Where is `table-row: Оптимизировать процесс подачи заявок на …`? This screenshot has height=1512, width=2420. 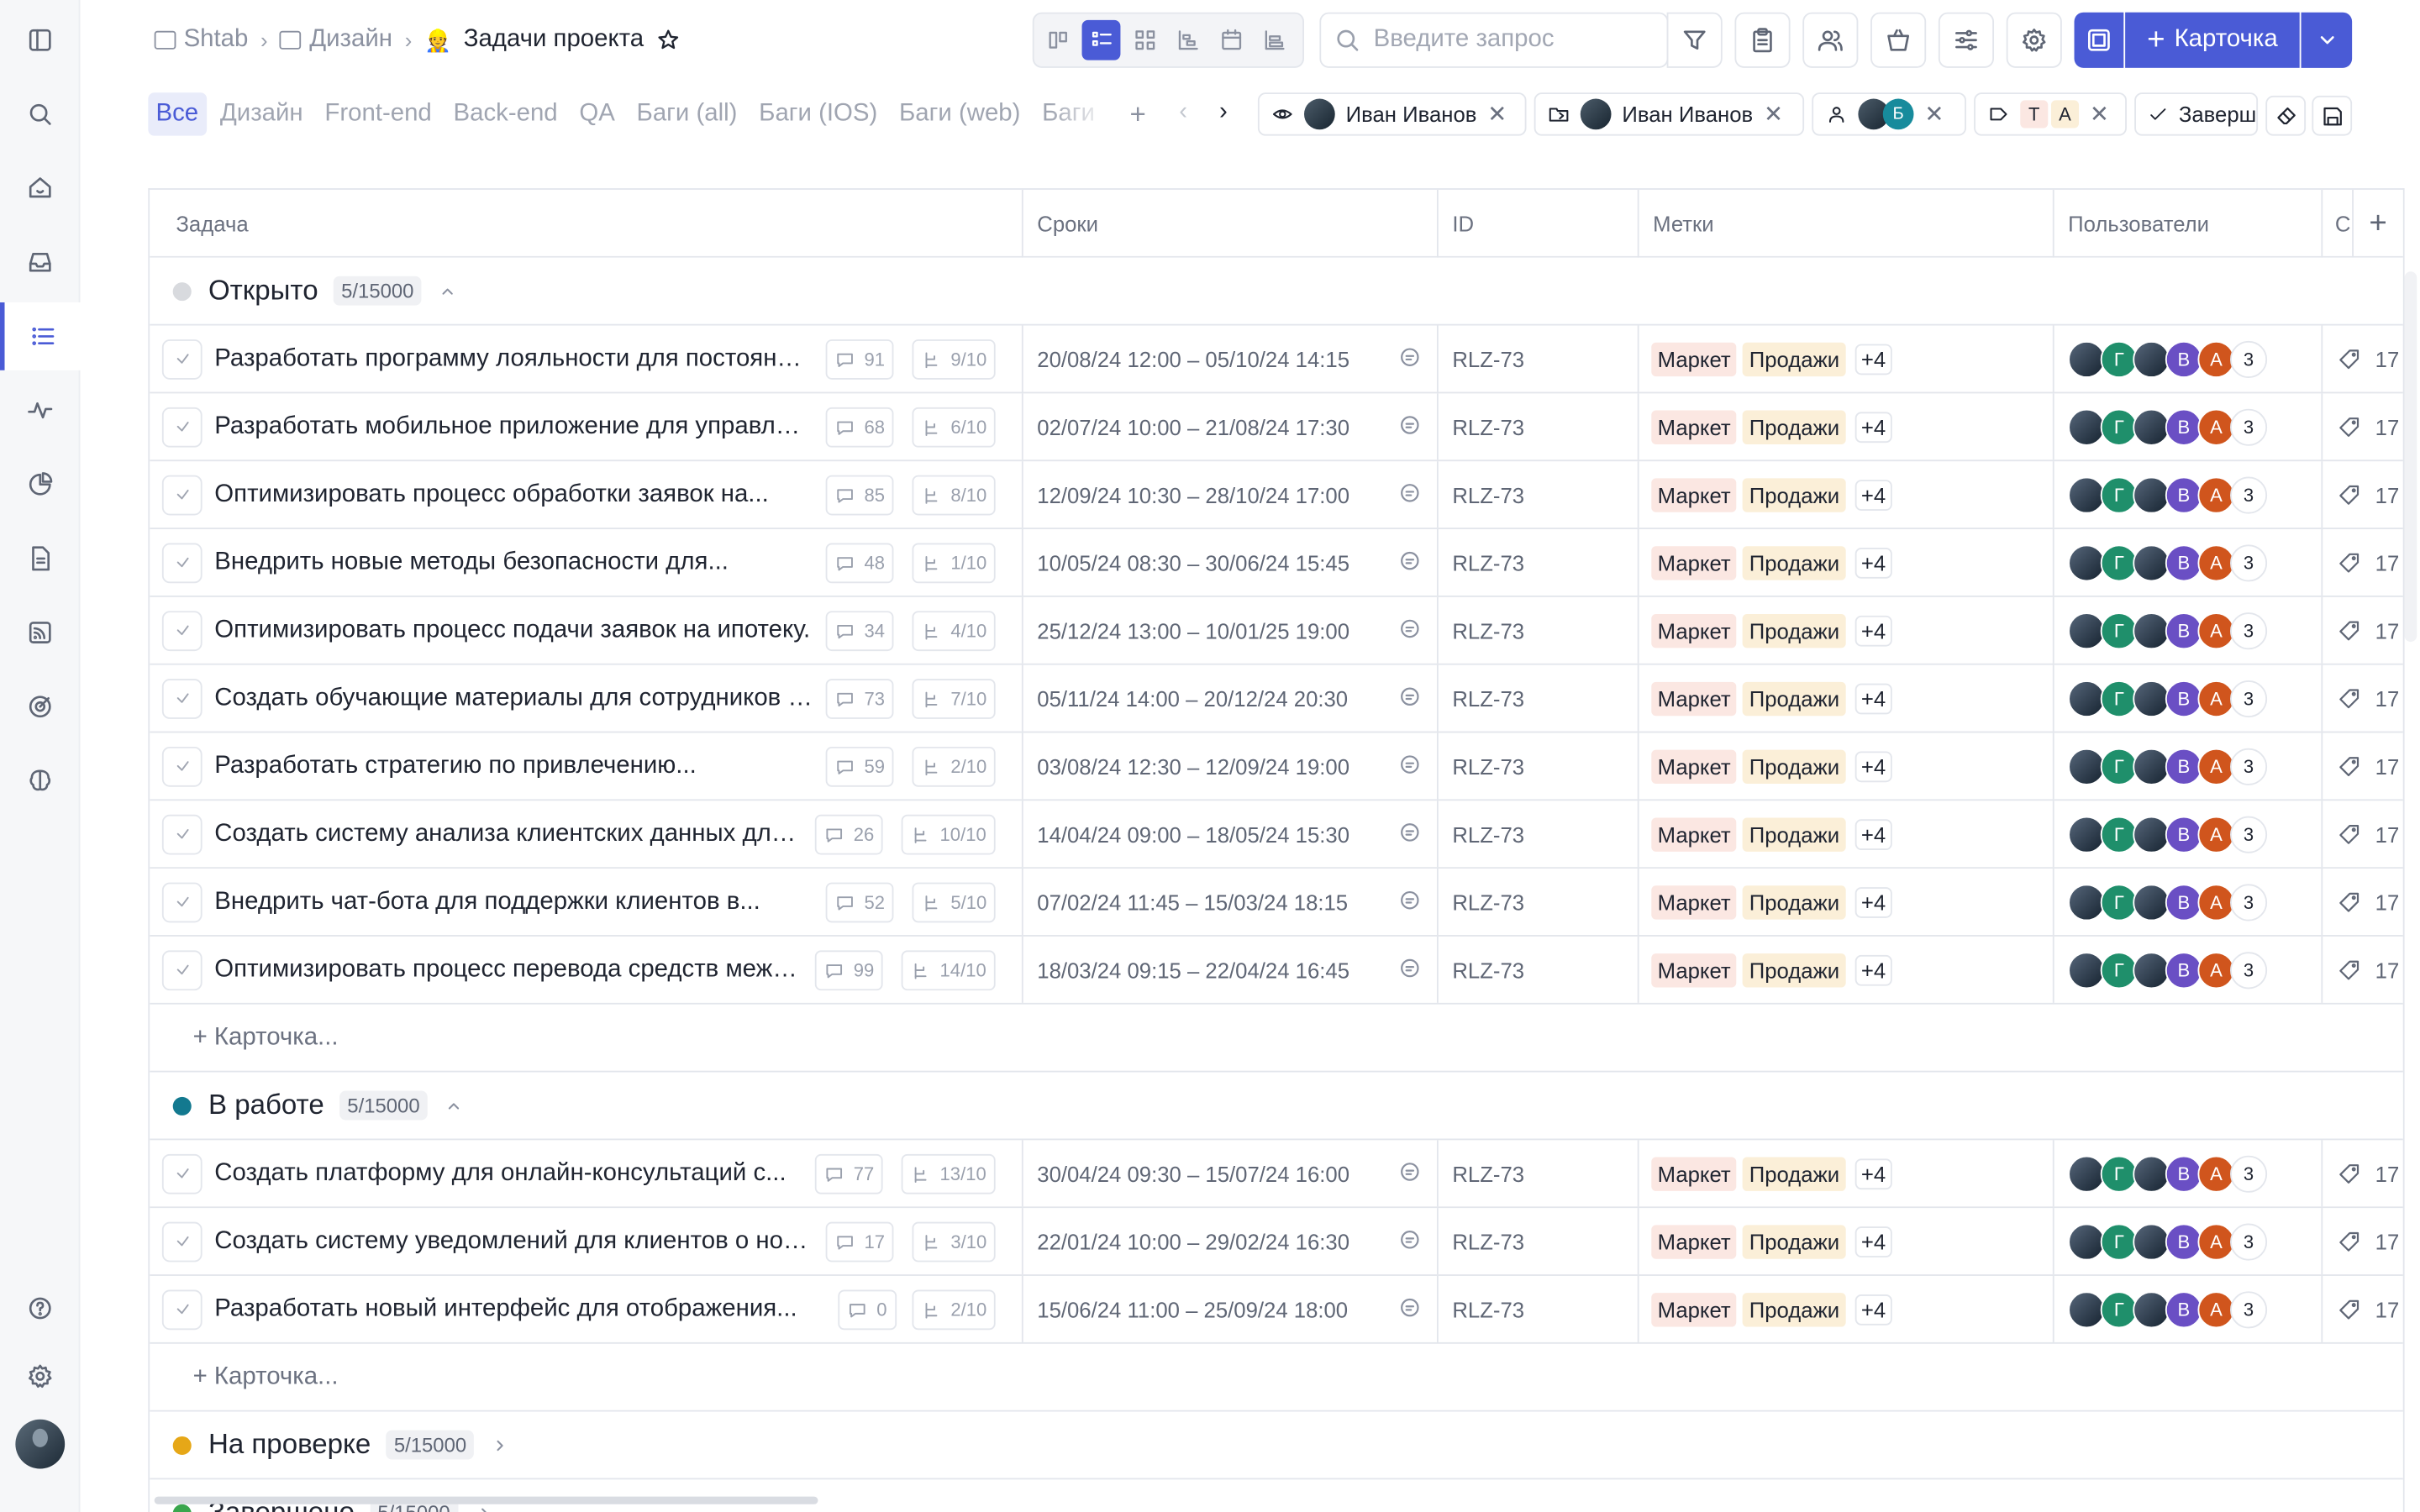
table-row: Оптимизировать процесс подачи заявок на … is located at coordinates (1276, 630).